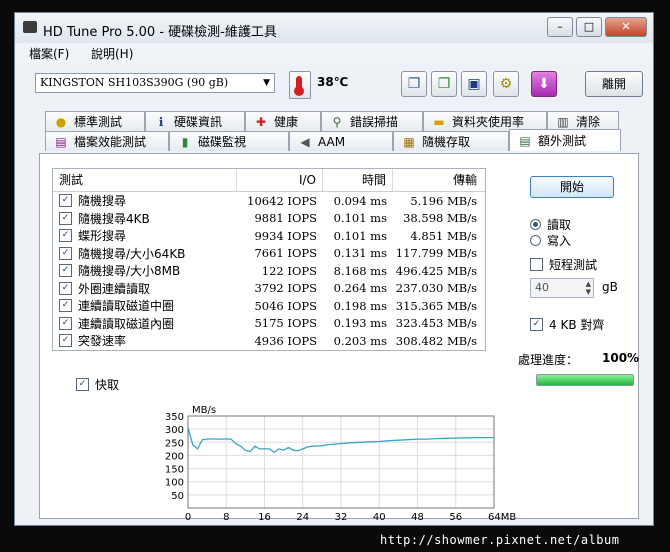 The image size is (670, 552). What do you see at coordinates (95, 121) in the screenshot?
I see `tab-benchmark: ● 標準測試` at bounding box center [95, 121].